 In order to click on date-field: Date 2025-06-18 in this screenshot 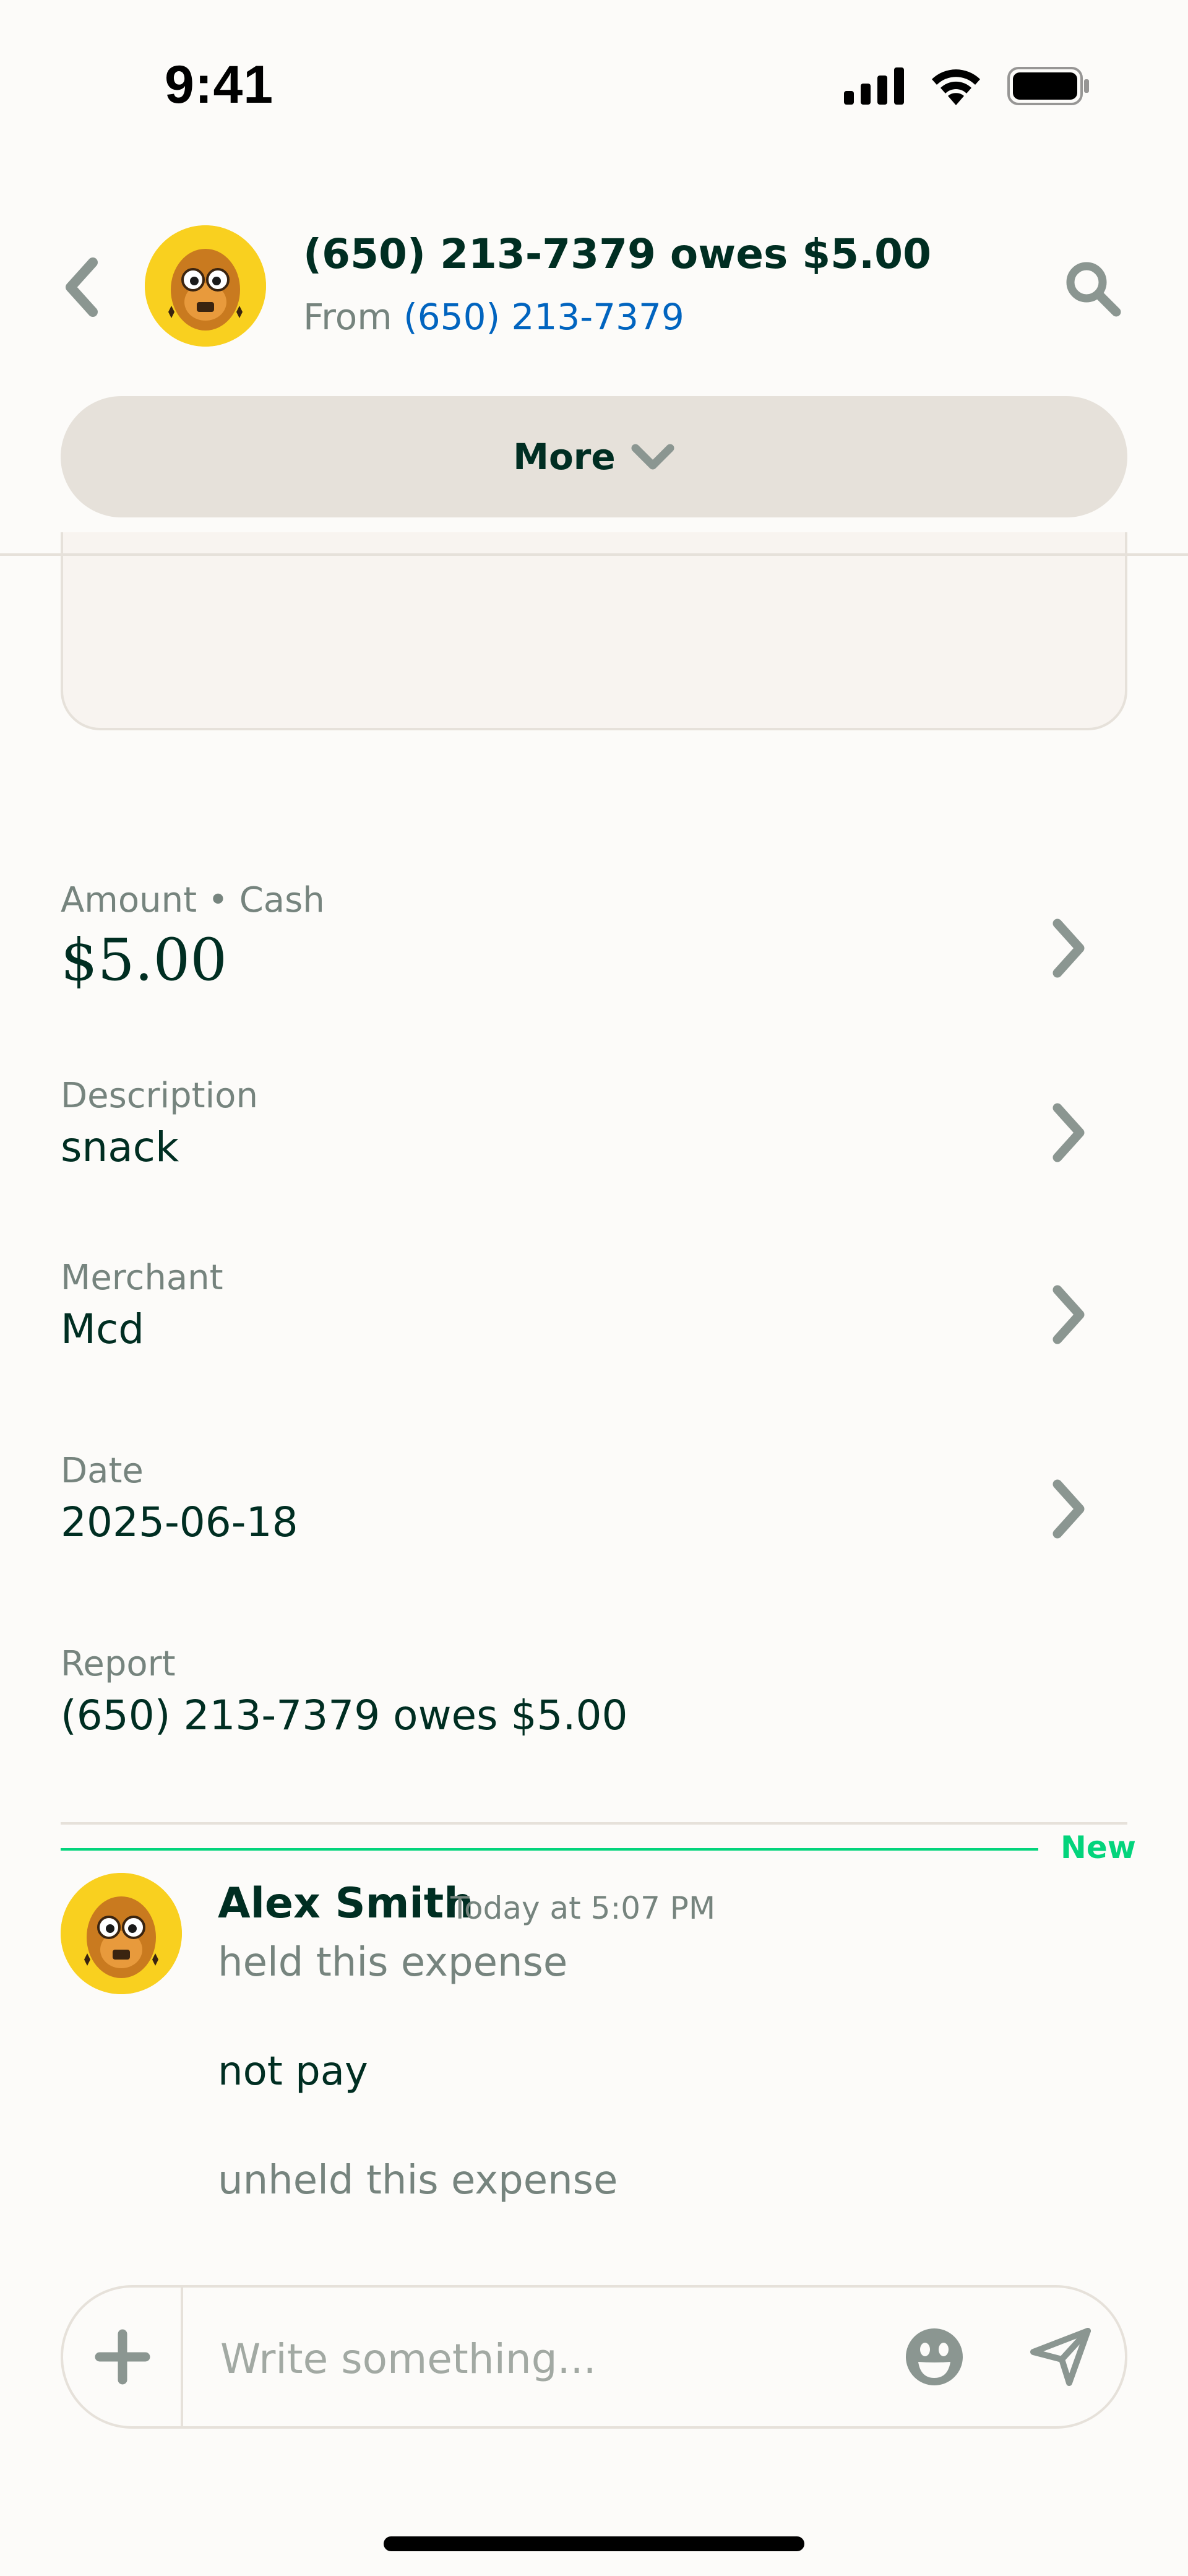, I will do `click(594, 1498)`.